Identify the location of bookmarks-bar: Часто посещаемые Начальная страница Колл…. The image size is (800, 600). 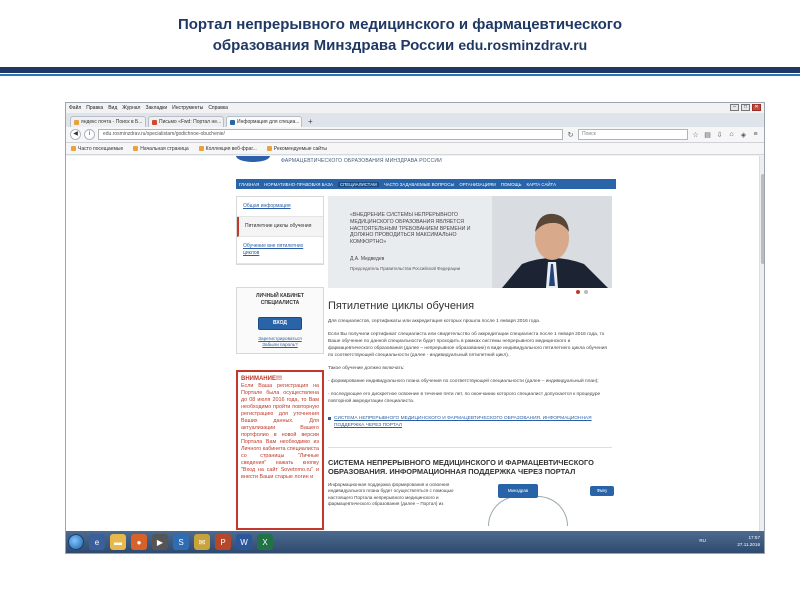
(415, 149).